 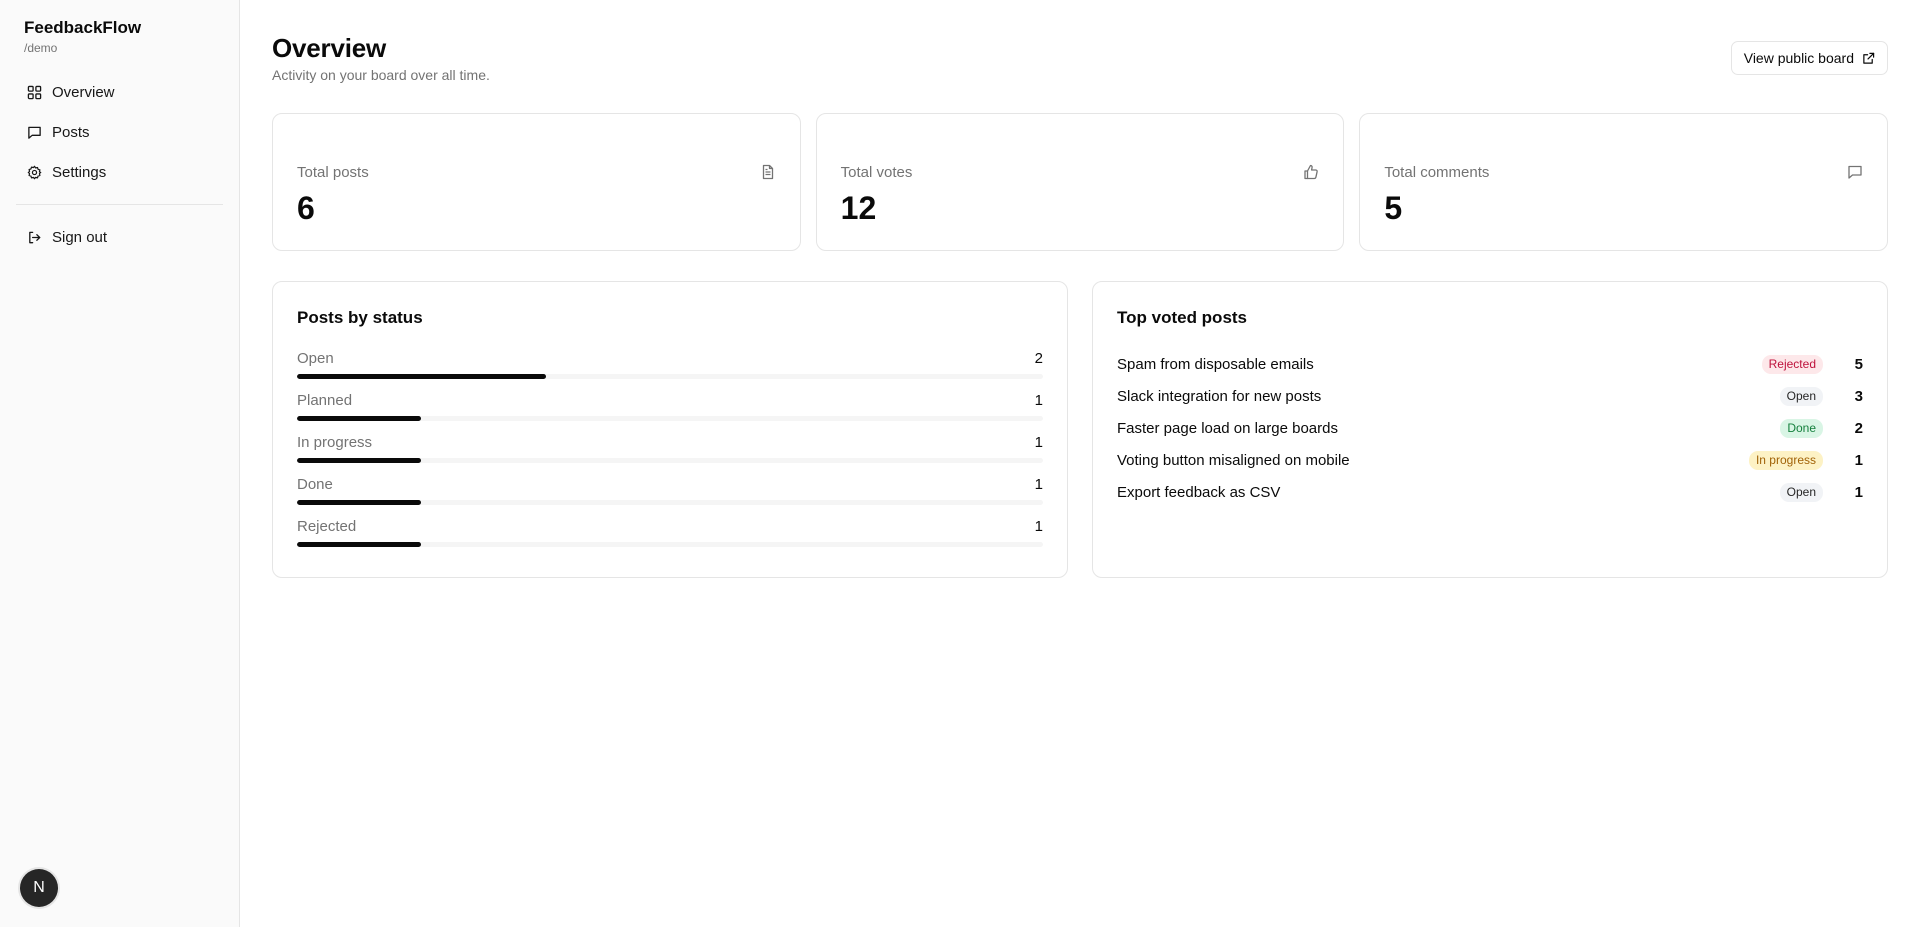 I want to click on status-name: In progress, so click(x=335, y=442).